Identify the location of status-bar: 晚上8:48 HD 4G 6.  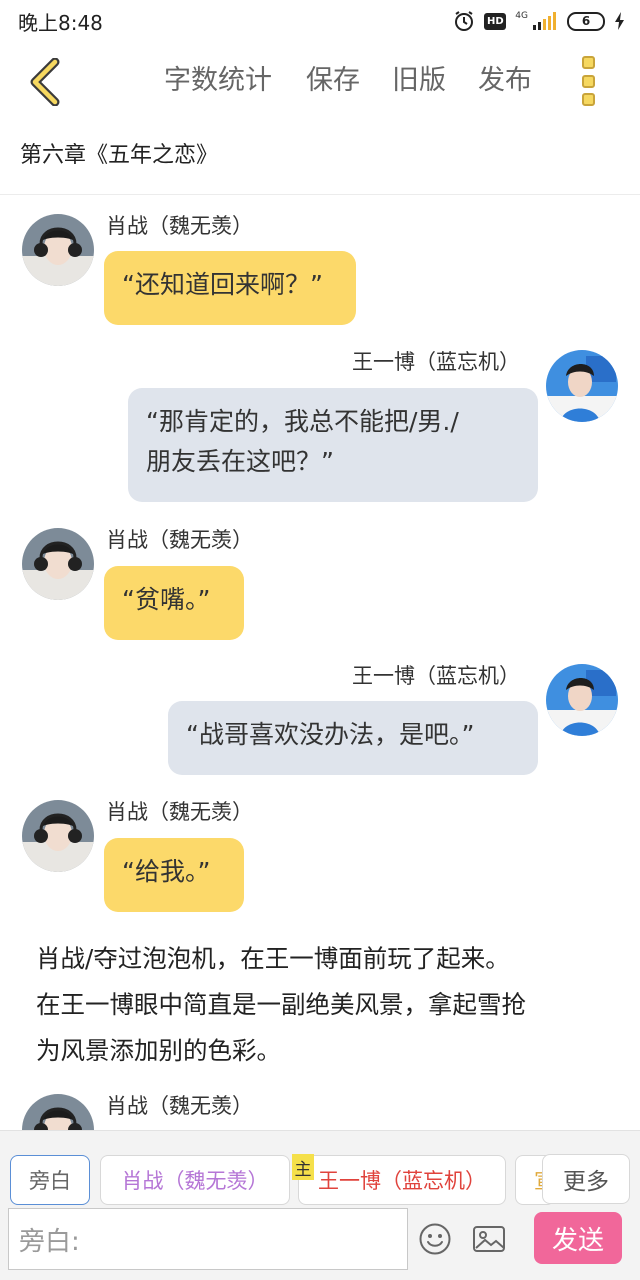
(320, 21).